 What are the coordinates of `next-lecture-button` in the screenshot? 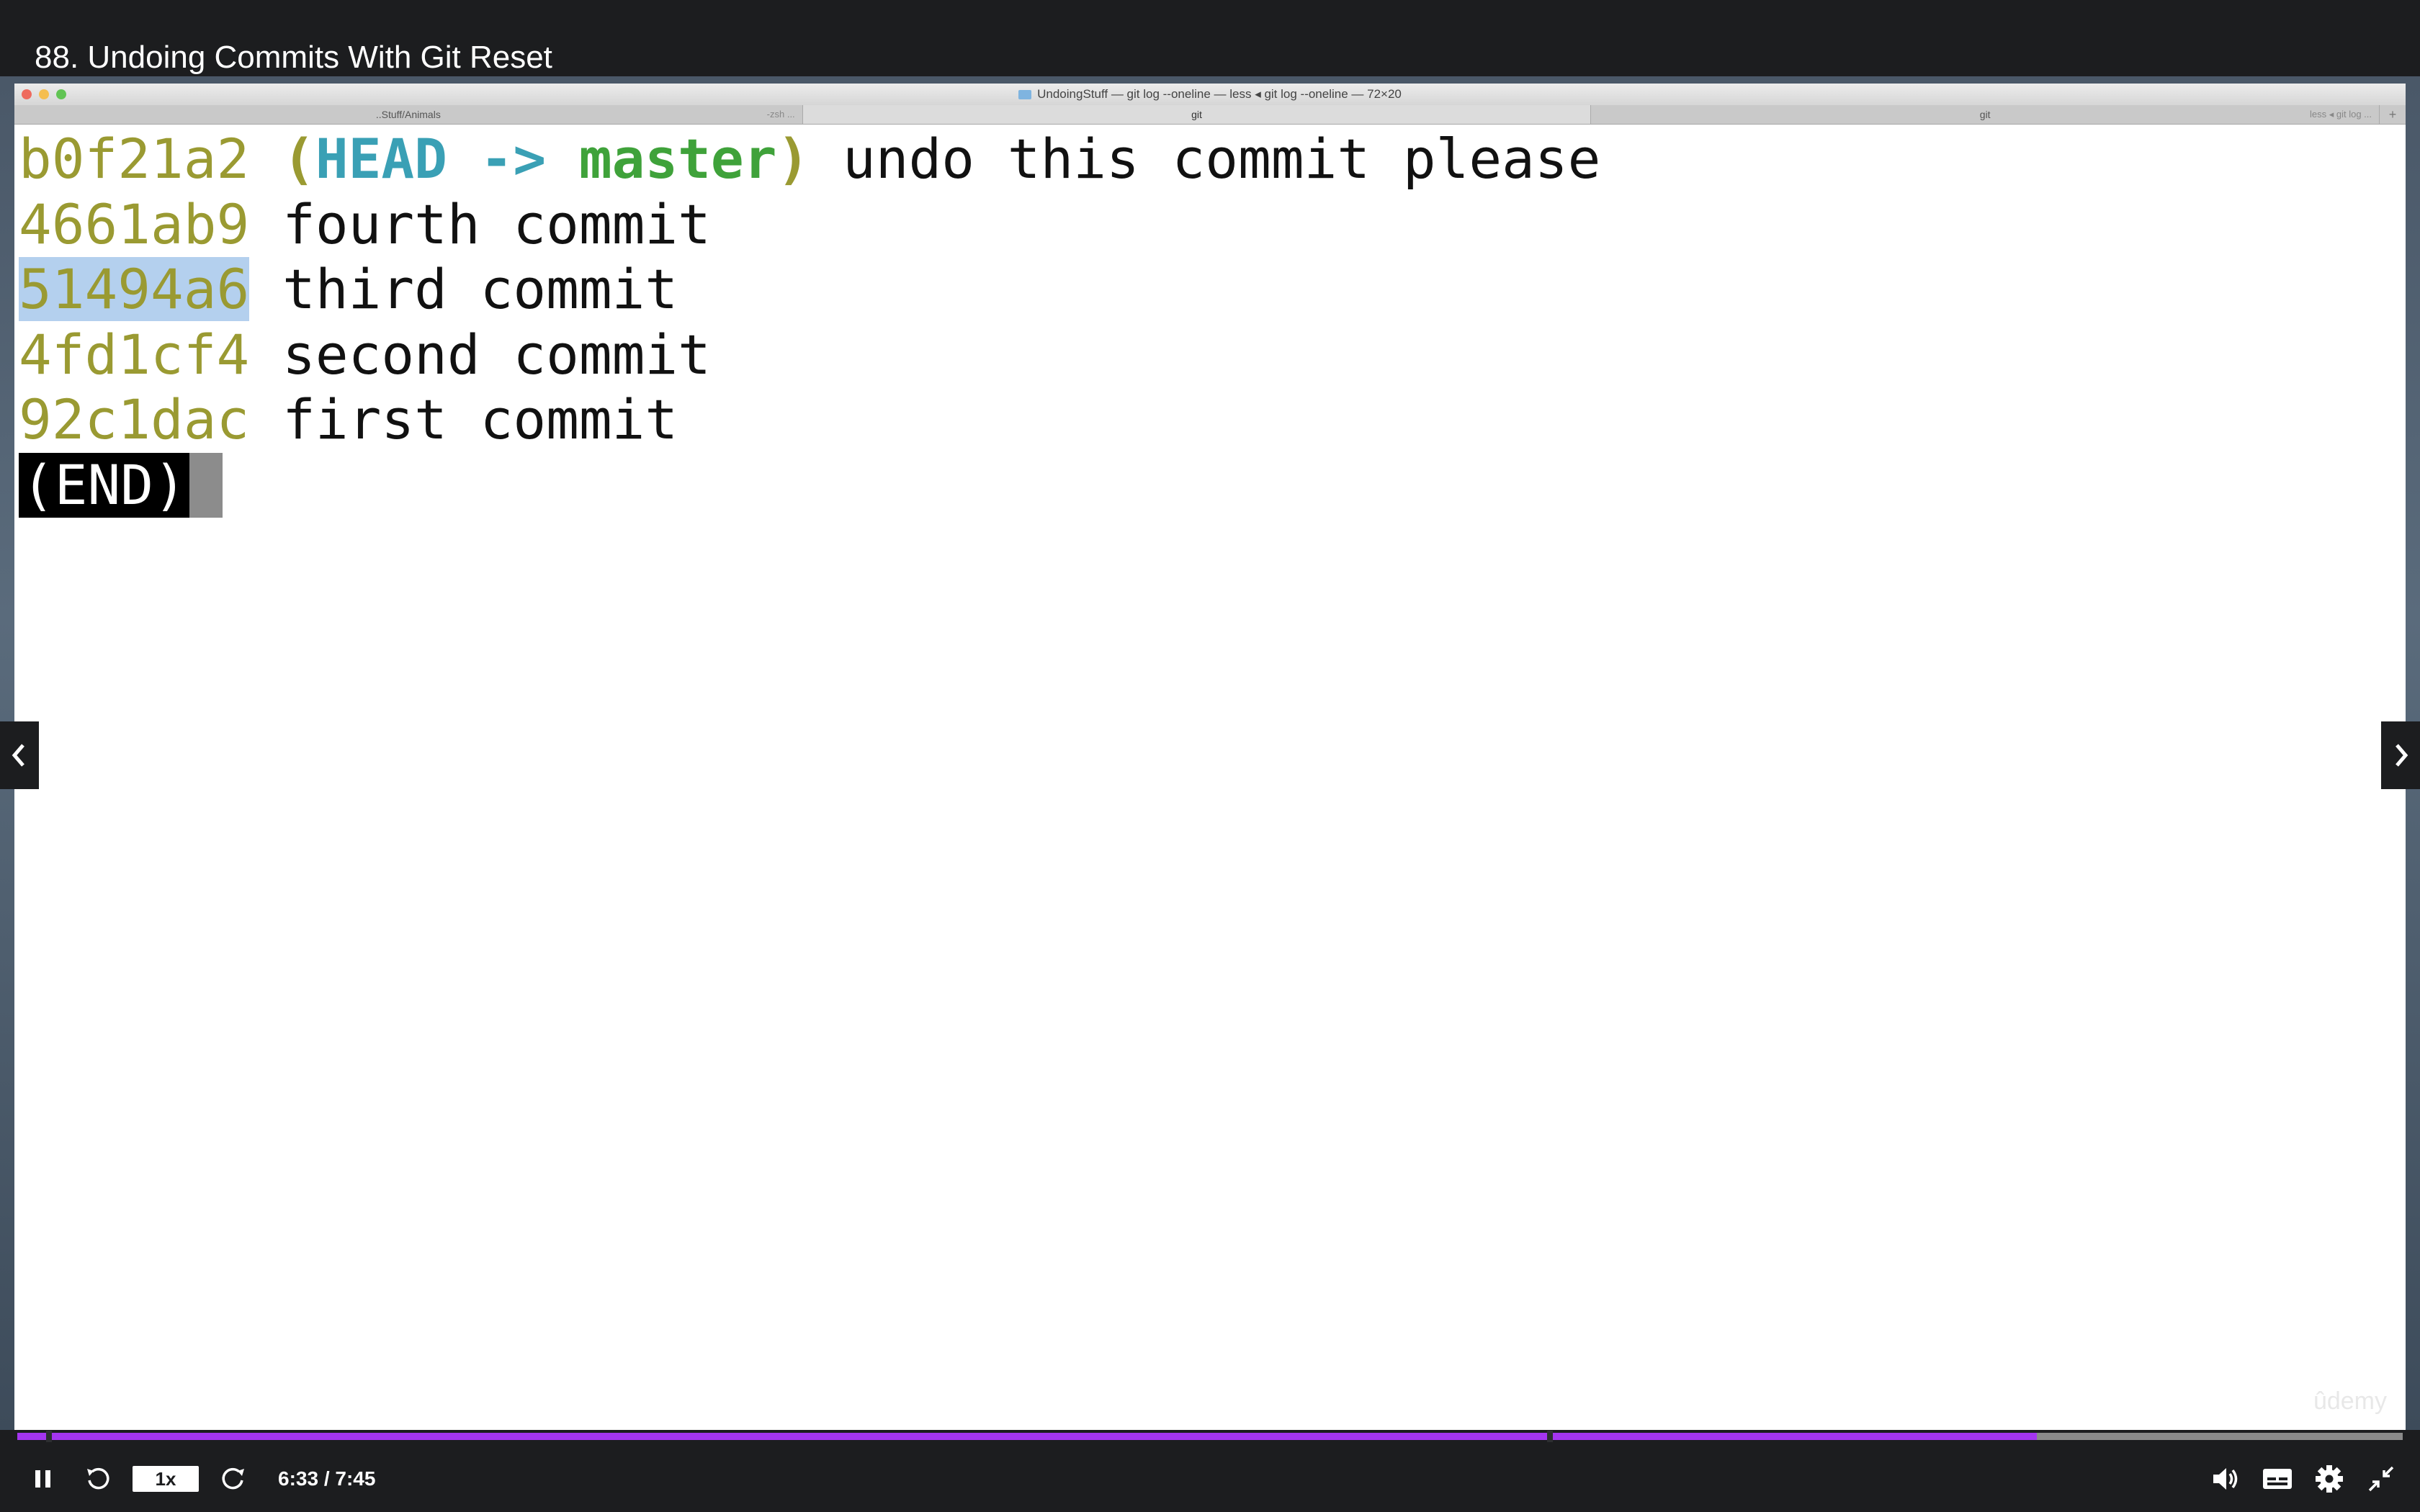 It's located at (2400, 755).